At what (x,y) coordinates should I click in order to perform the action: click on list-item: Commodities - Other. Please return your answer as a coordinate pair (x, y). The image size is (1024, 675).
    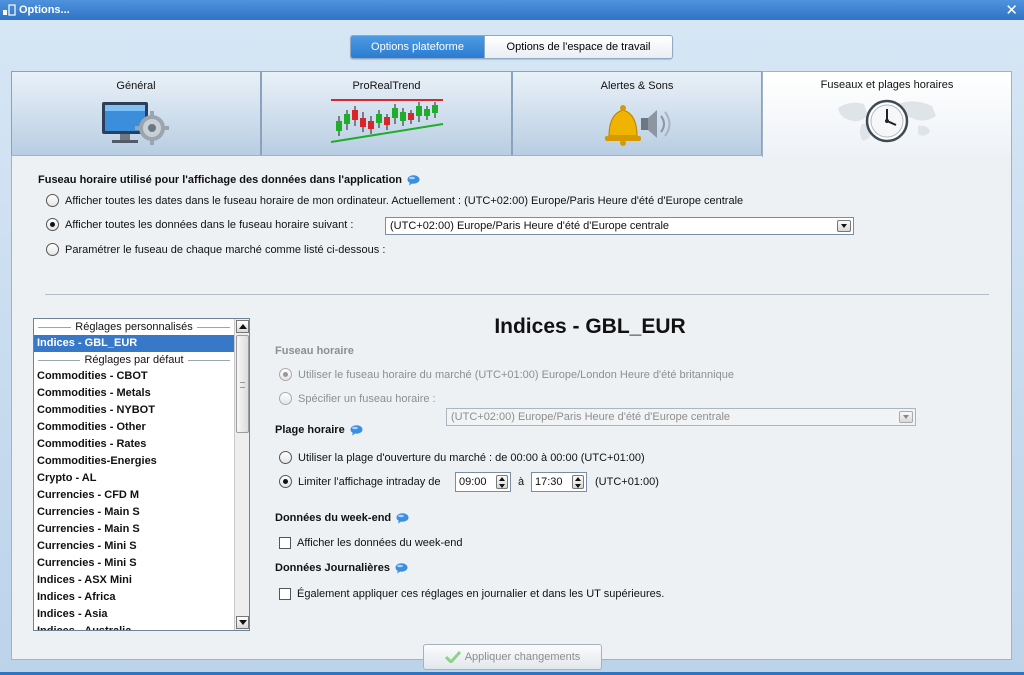
    Looking at the image, I should click on (134, 427).